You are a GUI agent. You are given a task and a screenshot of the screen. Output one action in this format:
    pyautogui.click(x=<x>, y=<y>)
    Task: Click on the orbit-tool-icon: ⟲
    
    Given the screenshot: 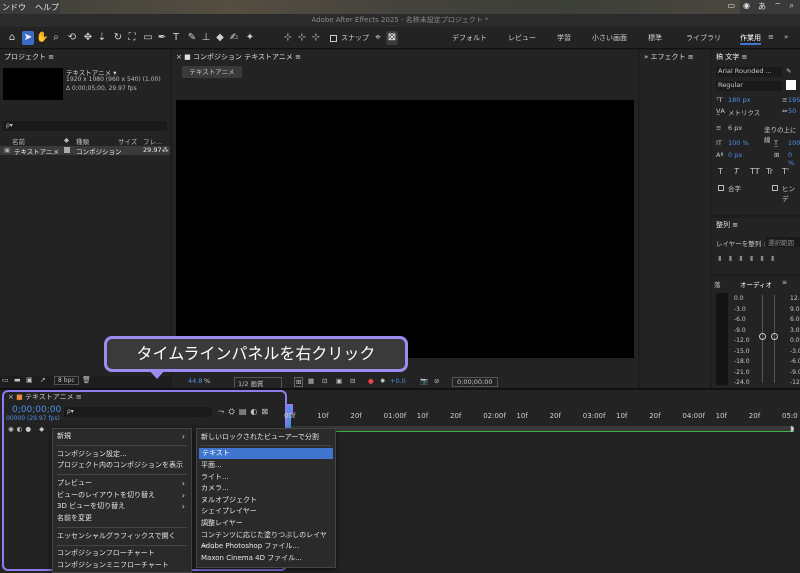 What is the action you would take?
    pyautogui.click(x=72, y=38)
    